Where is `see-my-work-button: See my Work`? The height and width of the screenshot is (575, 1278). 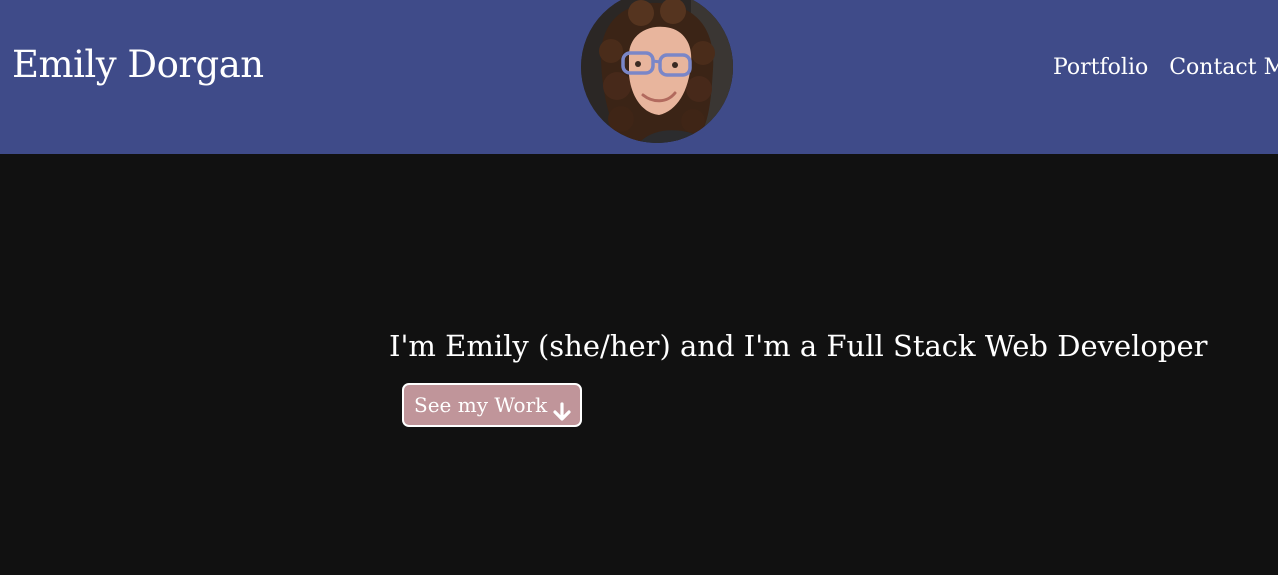 see-my-work-button: See my Work is located at coordinates (492, 405).